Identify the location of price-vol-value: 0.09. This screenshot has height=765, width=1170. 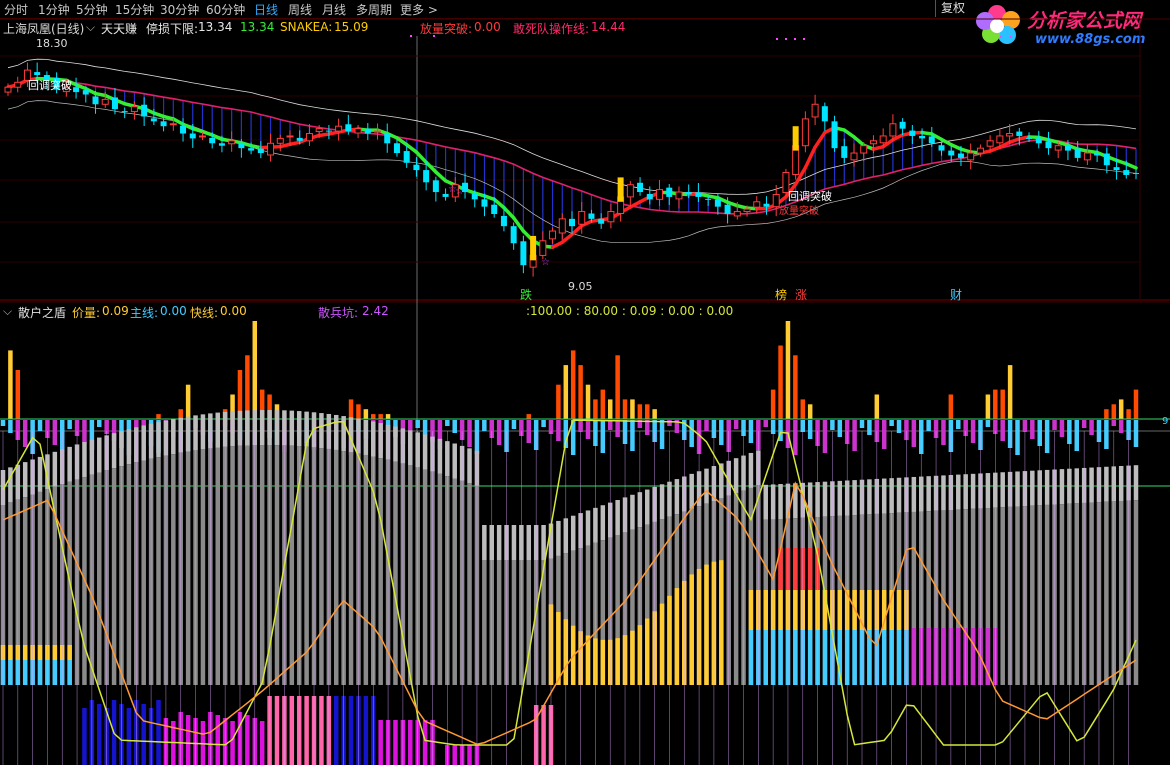
(115, 311).